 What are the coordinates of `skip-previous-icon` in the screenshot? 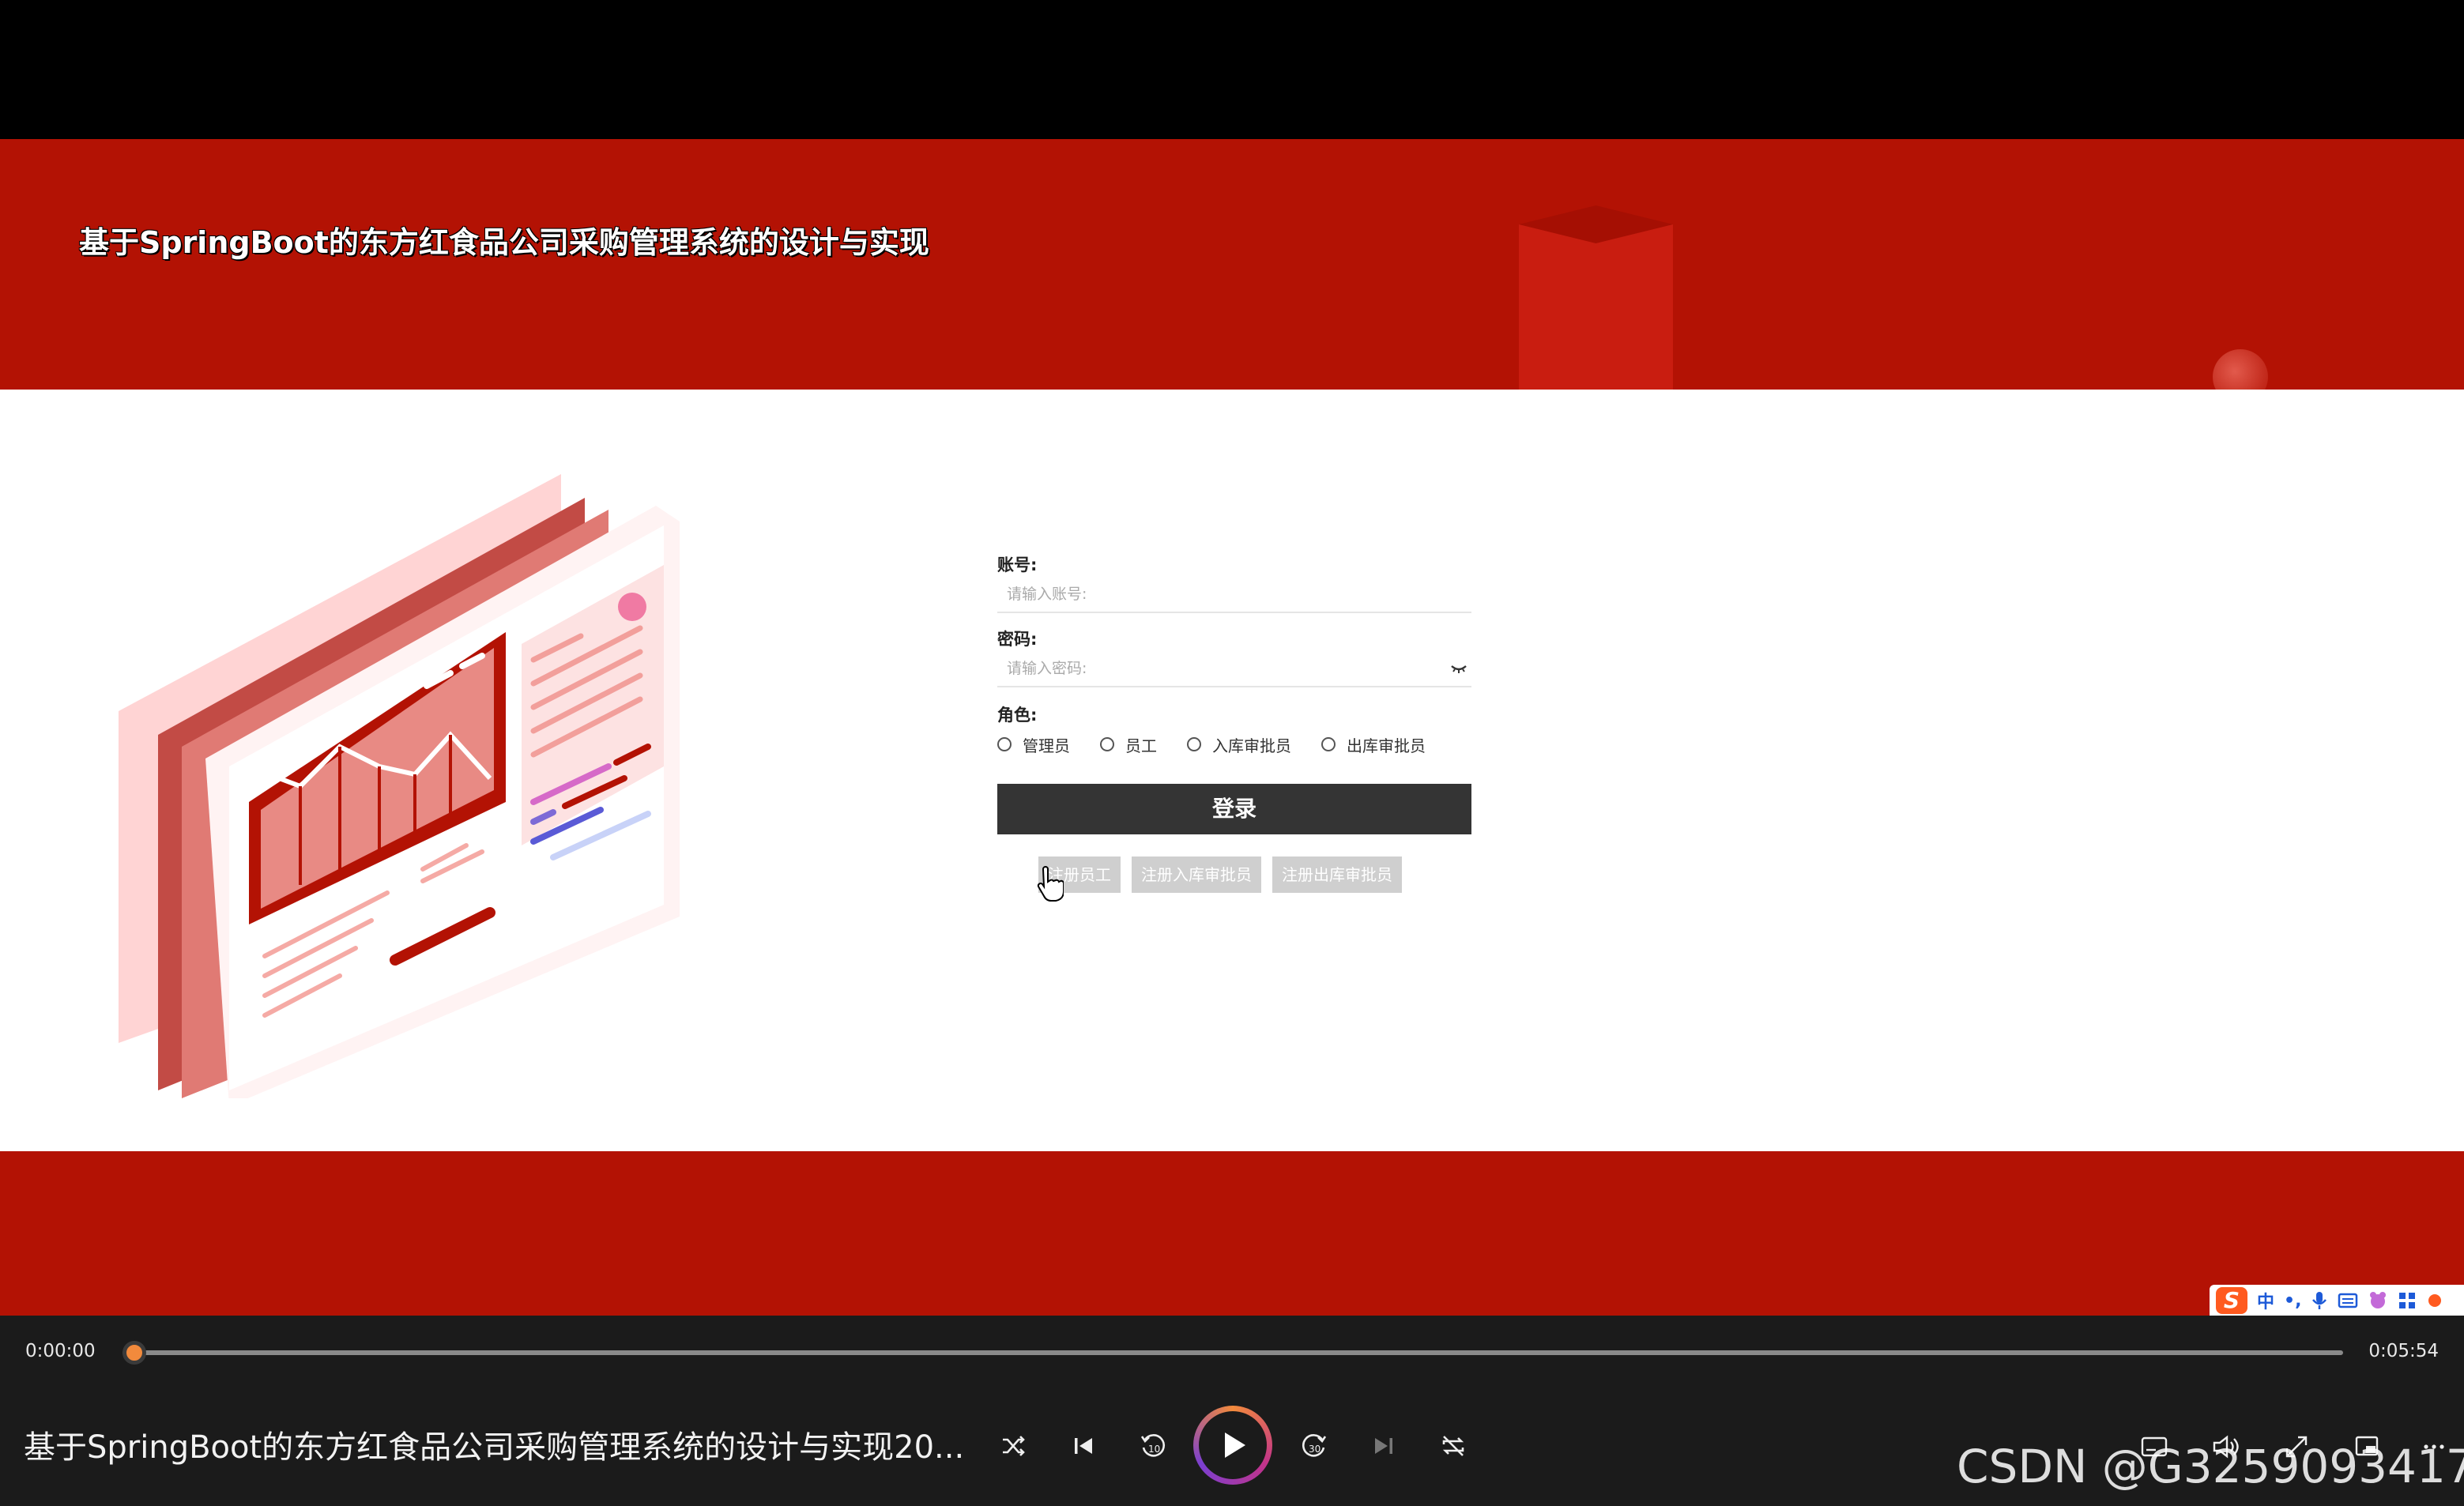 It's located at (1083, 1446).